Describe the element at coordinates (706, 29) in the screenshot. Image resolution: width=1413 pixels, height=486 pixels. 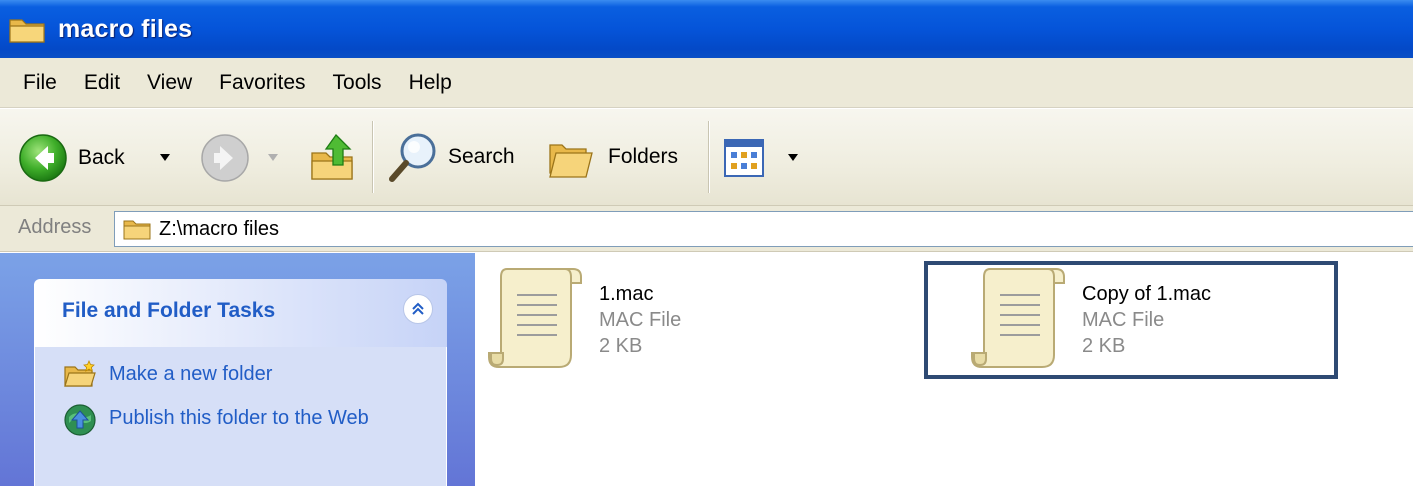
I see `title-bar: macro files` at that location.